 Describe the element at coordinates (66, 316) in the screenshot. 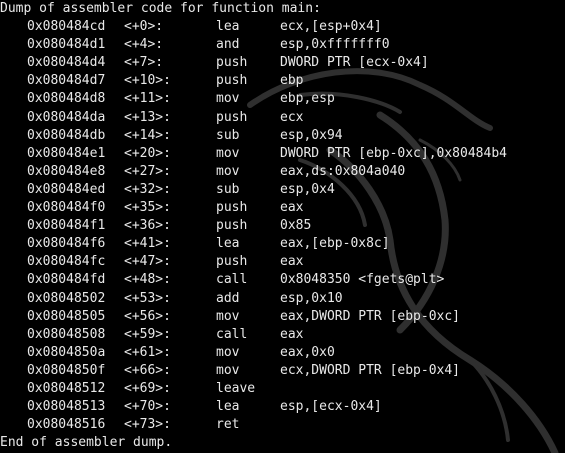

I see `address-cell: 0x08048505` at that location.